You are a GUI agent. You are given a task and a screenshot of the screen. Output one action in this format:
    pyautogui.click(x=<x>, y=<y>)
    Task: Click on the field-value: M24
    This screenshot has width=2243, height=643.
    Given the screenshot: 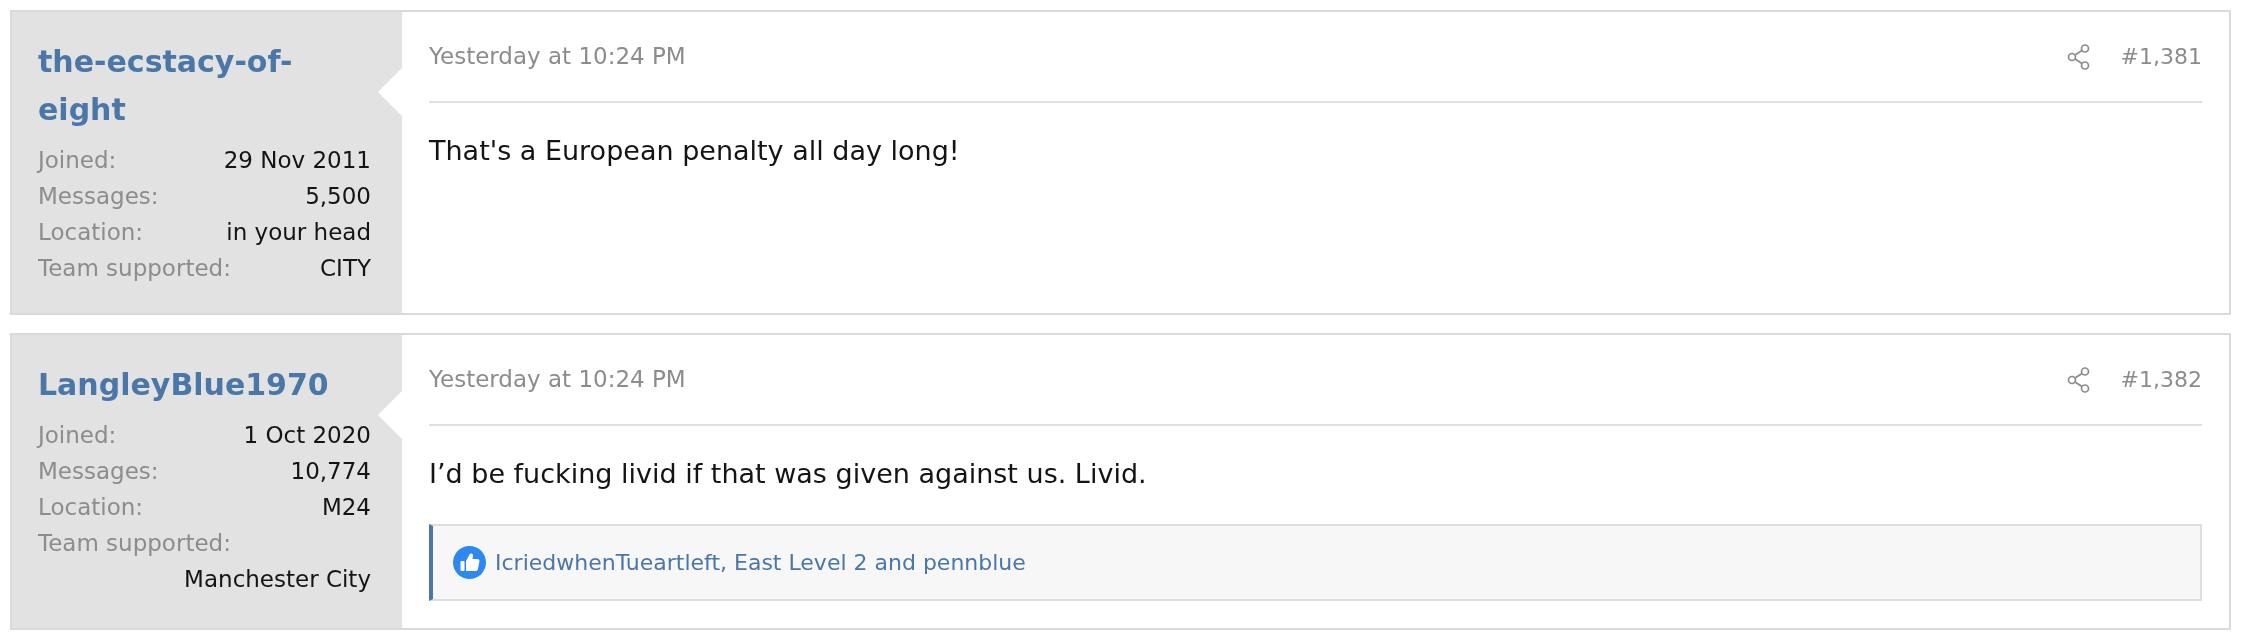 What is the action you would take?
    pyautogui.click(x=346, y=507)
    